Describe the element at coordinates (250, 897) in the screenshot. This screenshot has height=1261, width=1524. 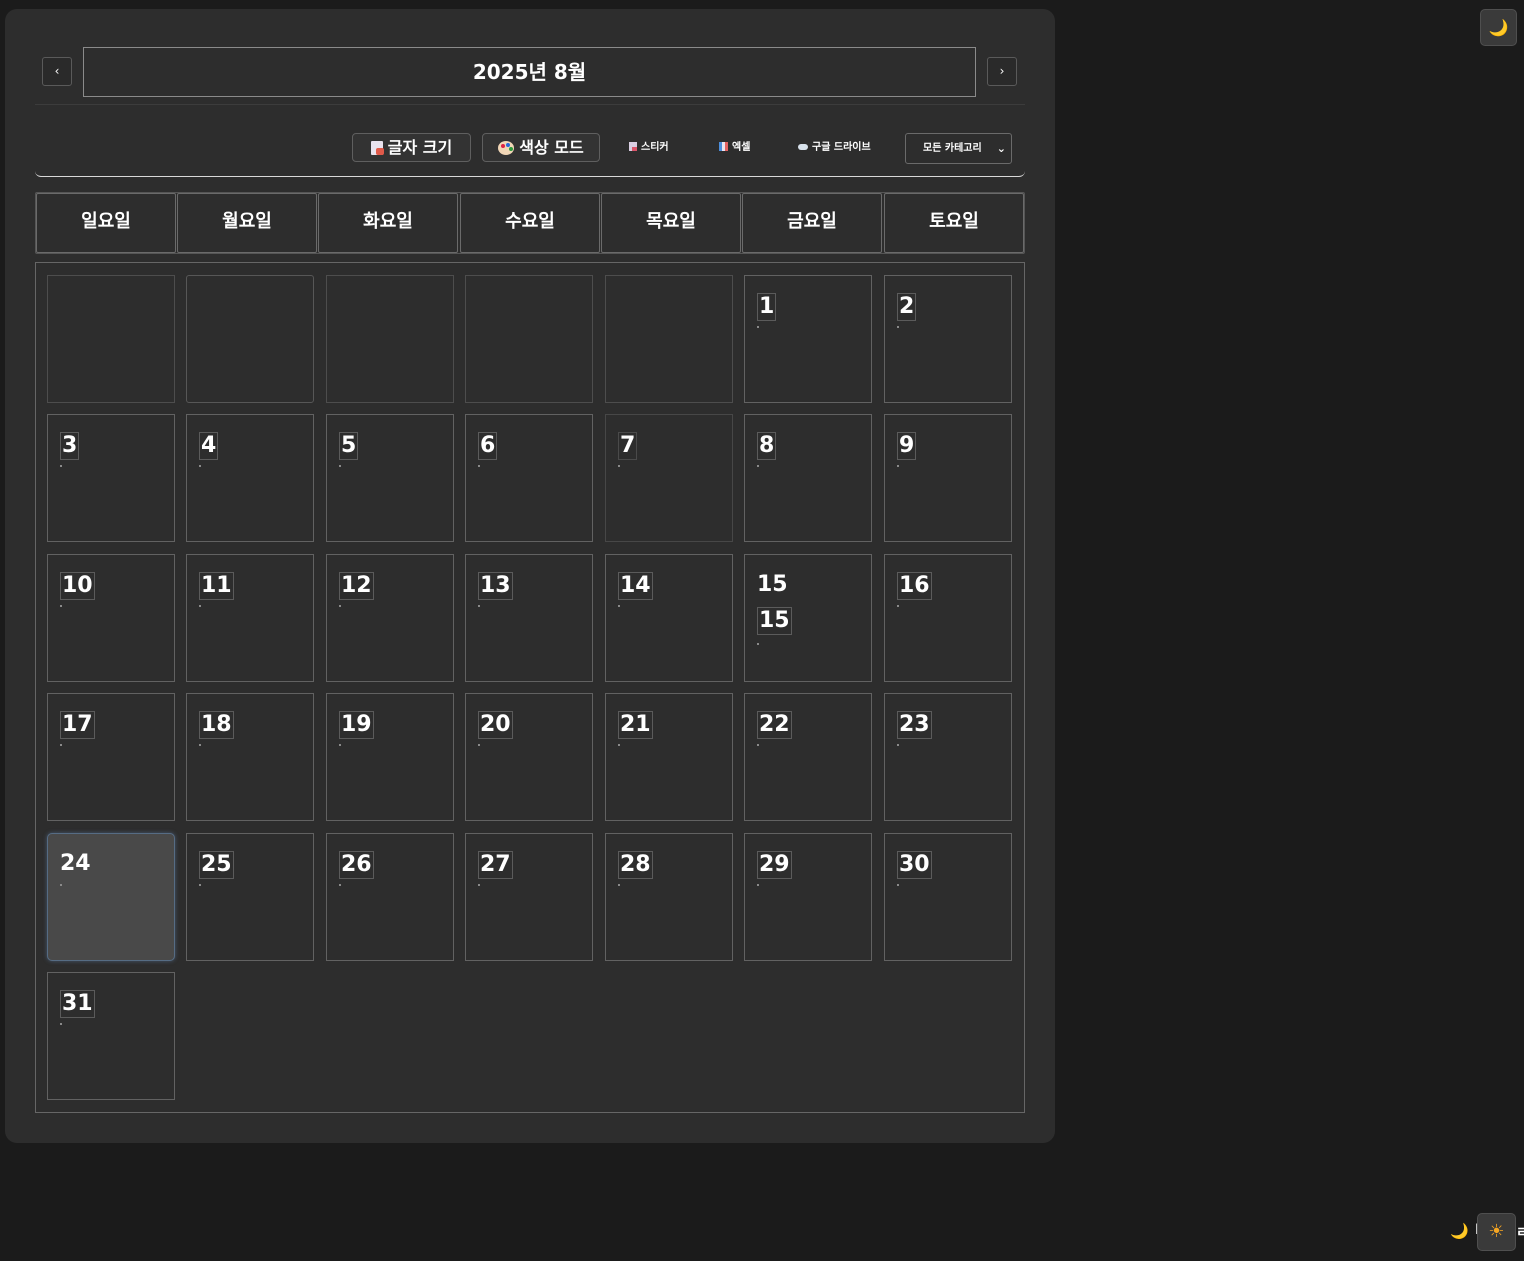
I see `day-cell: 25` at that location.